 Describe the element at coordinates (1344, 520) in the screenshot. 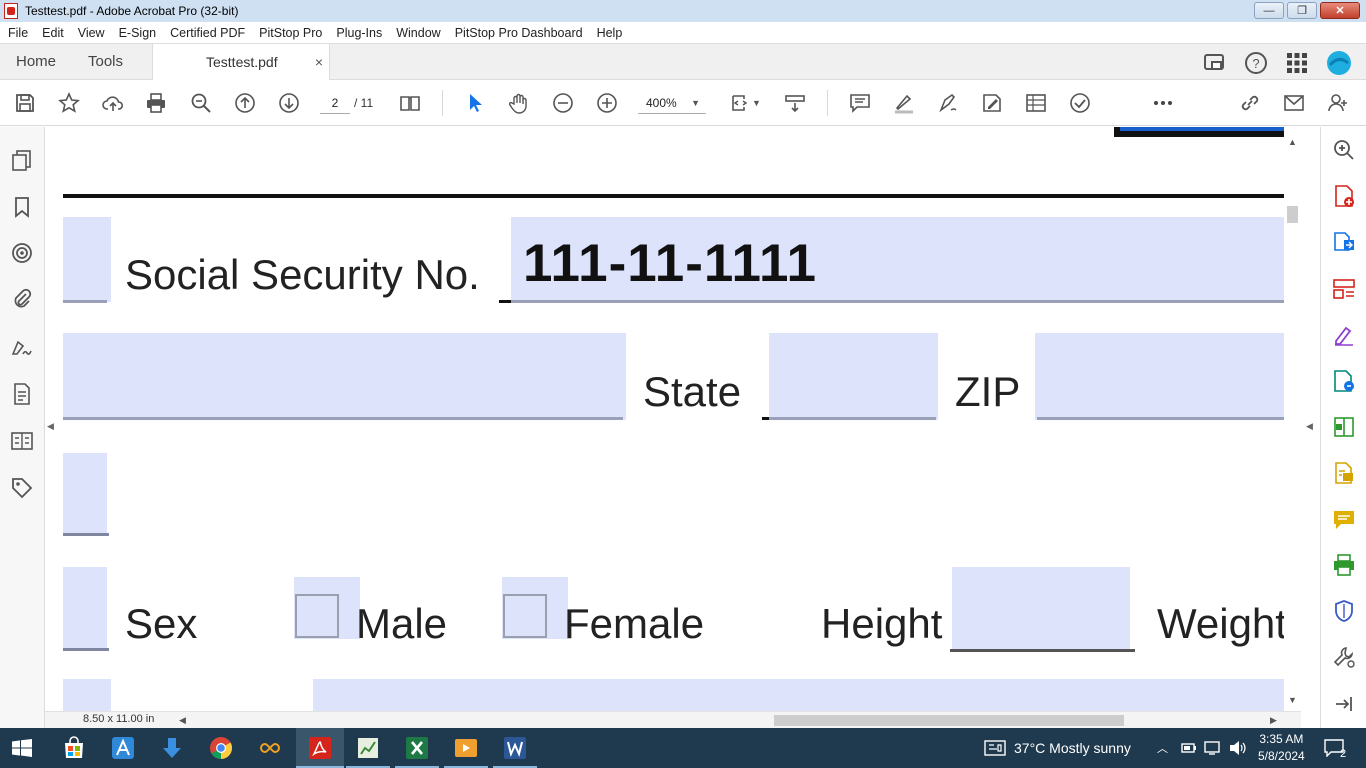

I see `comment-tool-icon` at that location.